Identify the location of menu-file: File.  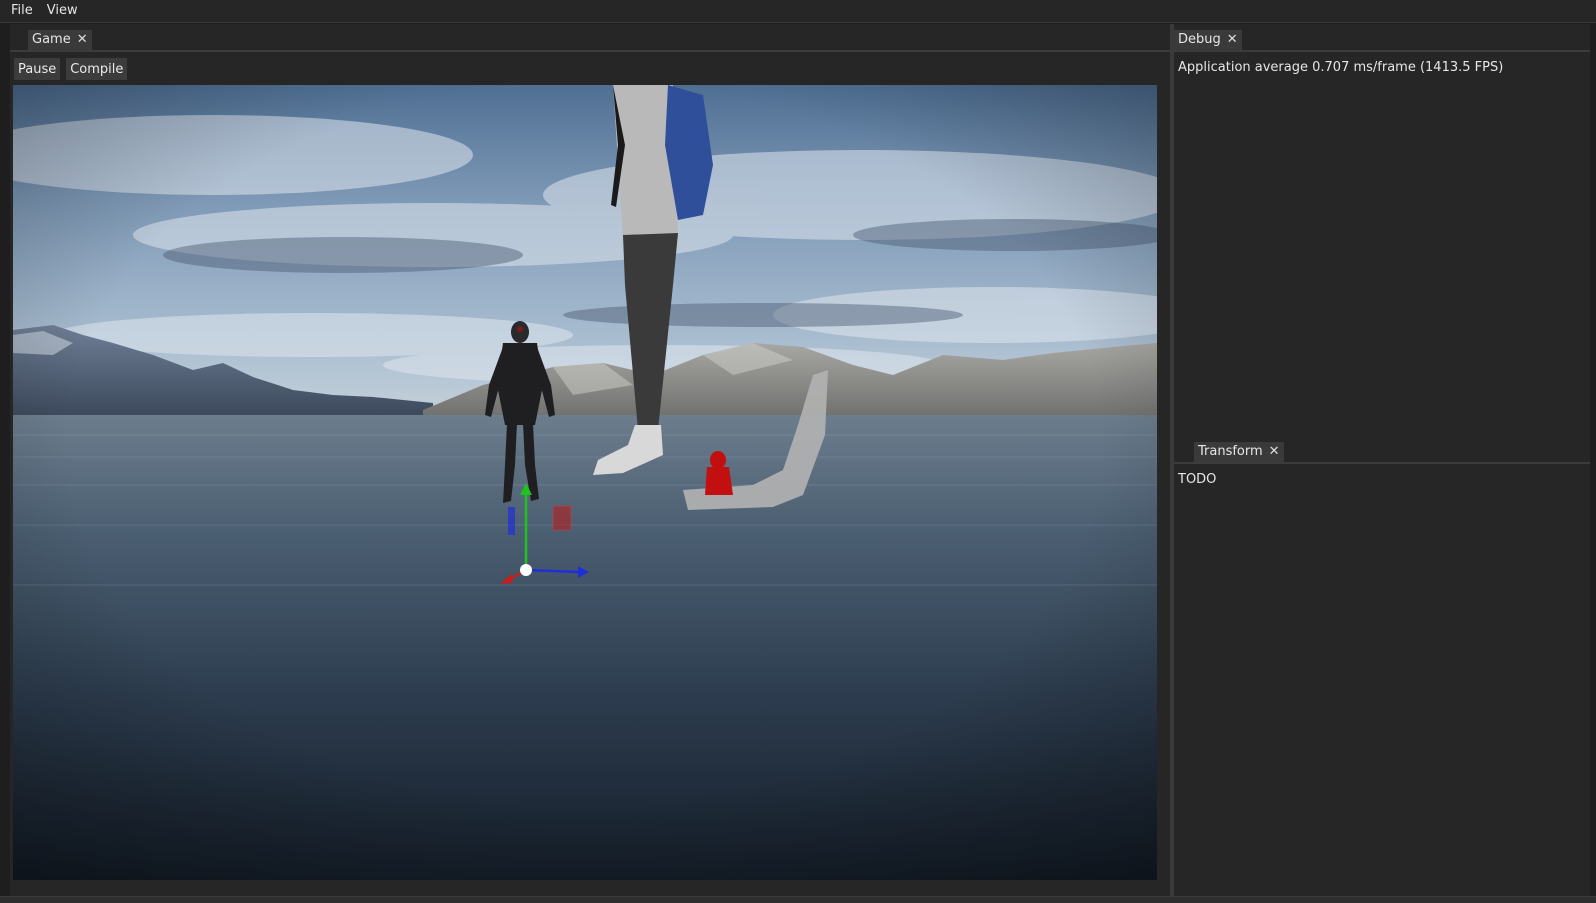
(22, 11).